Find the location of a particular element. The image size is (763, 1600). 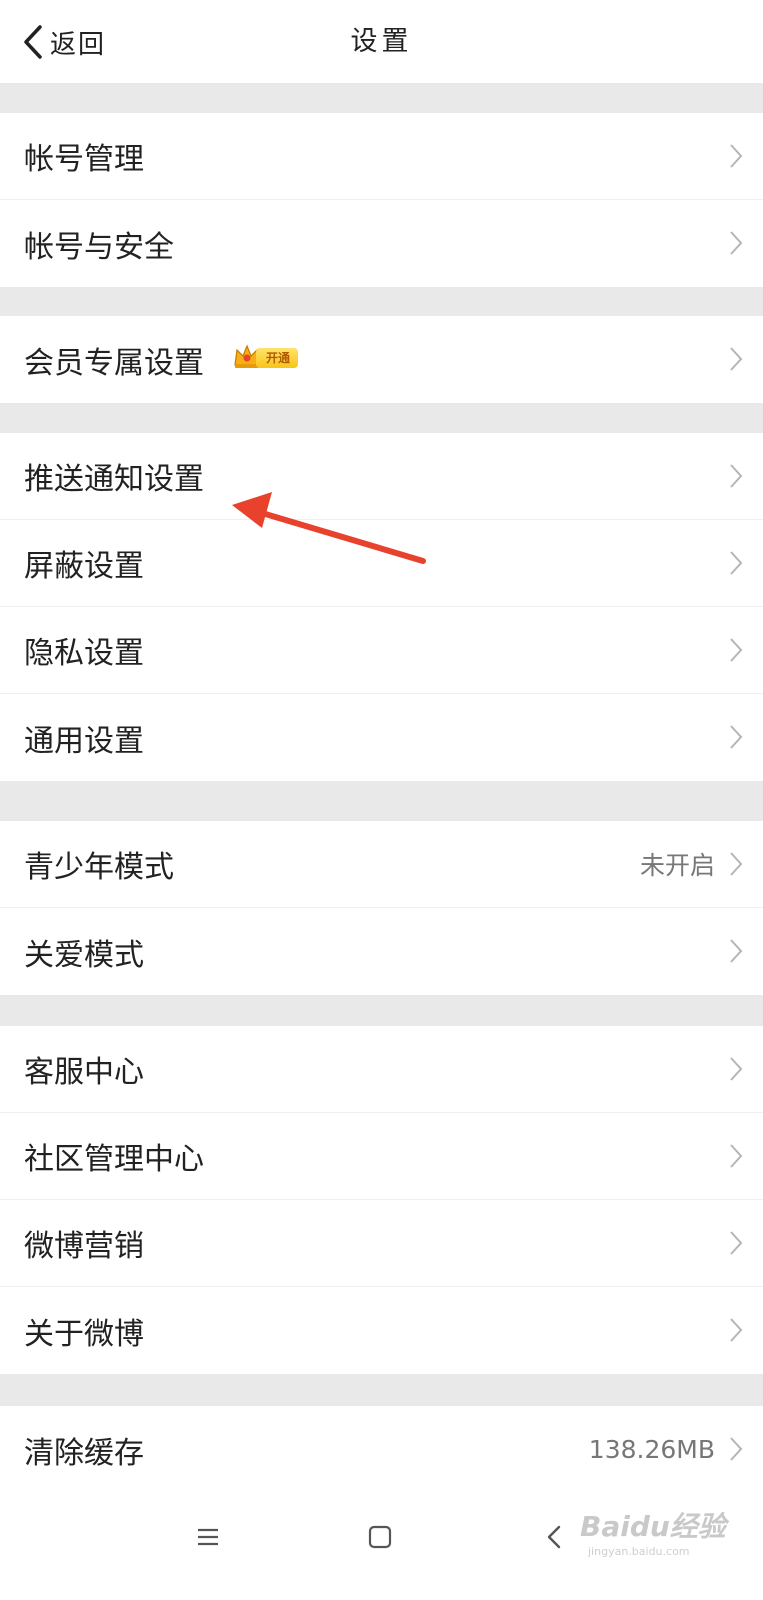

settings-row-about-weibo: 关于微博 is located at coordinates (381, 1330).